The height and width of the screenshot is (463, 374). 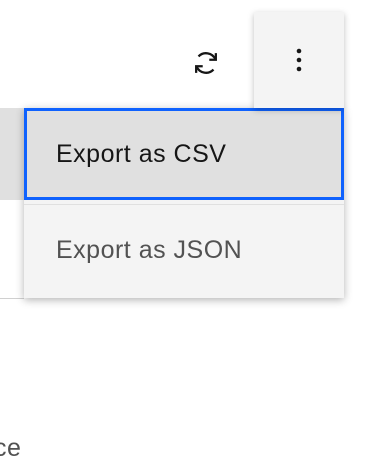 I want to click on refresh-icon, so click(x=206, y=63).